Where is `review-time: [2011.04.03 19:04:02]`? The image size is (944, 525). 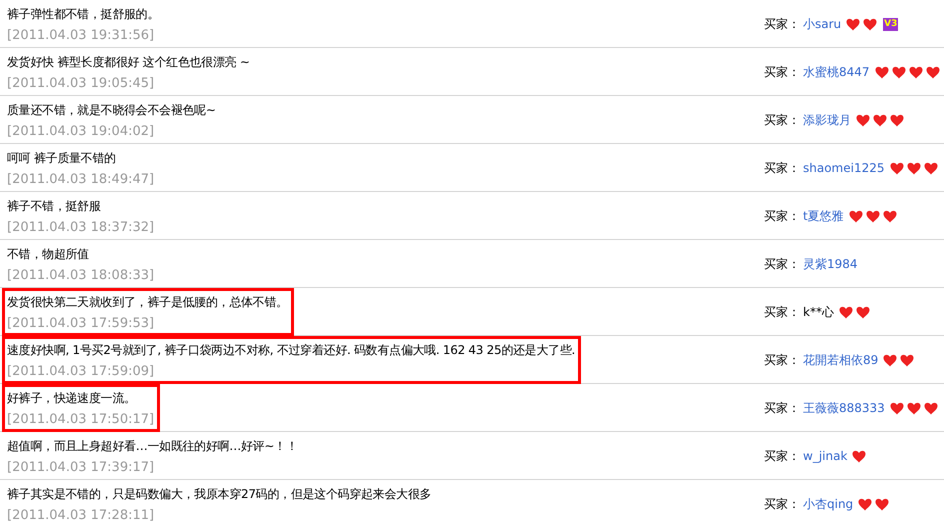
review-time: [2011.04.03 19:04:02] is located at coordinates (81, 131).